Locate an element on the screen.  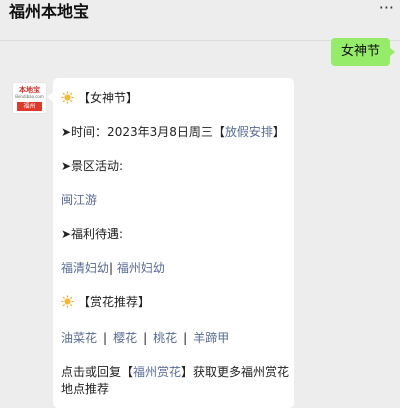
section-flowers: 【赏花推荐】 is located at coordinates (105, 302).